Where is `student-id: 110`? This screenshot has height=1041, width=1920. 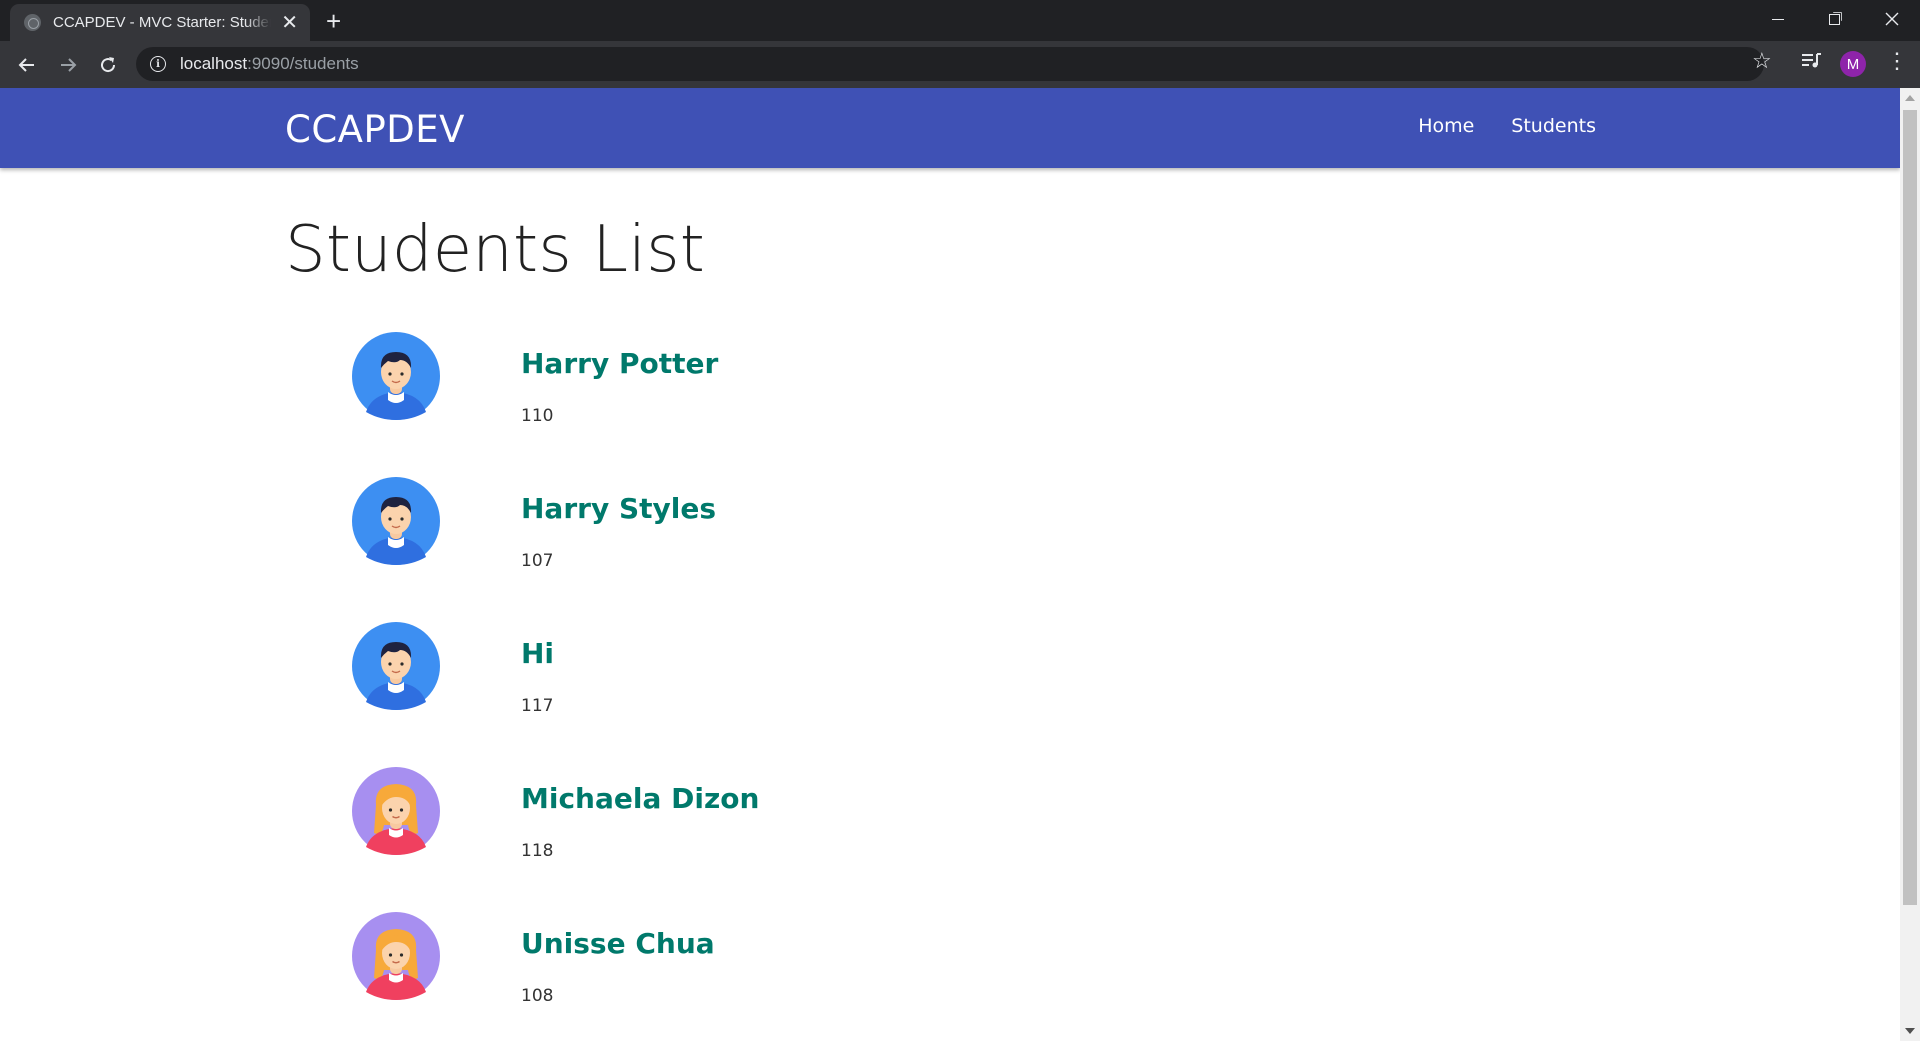 student-id: 110 is located at coordinates (537, 416).